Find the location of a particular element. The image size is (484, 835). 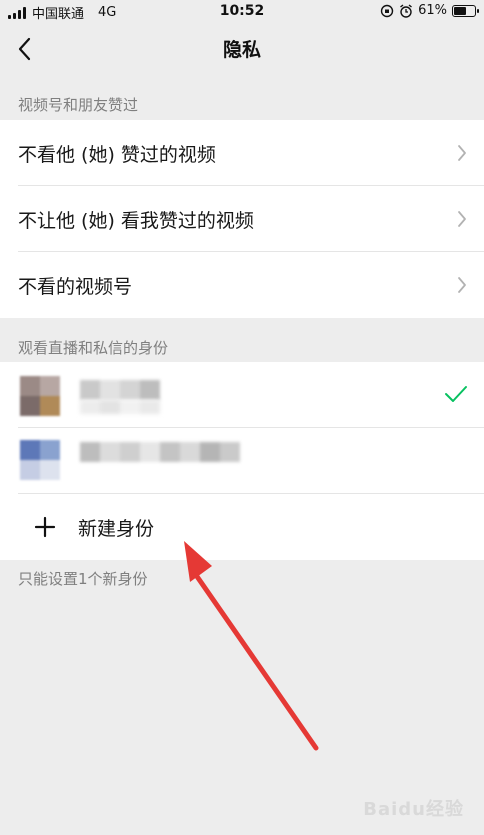

annotation-arrow-head is located at coordinates (198, 561).